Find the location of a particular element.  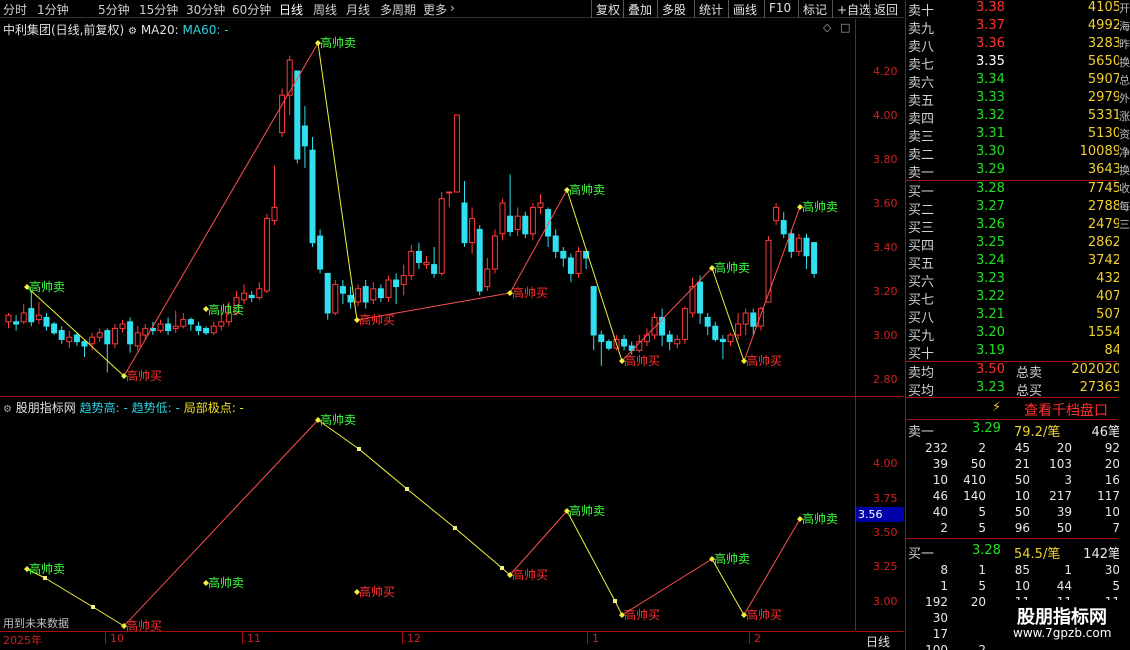

view-depth-button: ⚡ 查看千档盘口 is located at coordinates (1011, 409).